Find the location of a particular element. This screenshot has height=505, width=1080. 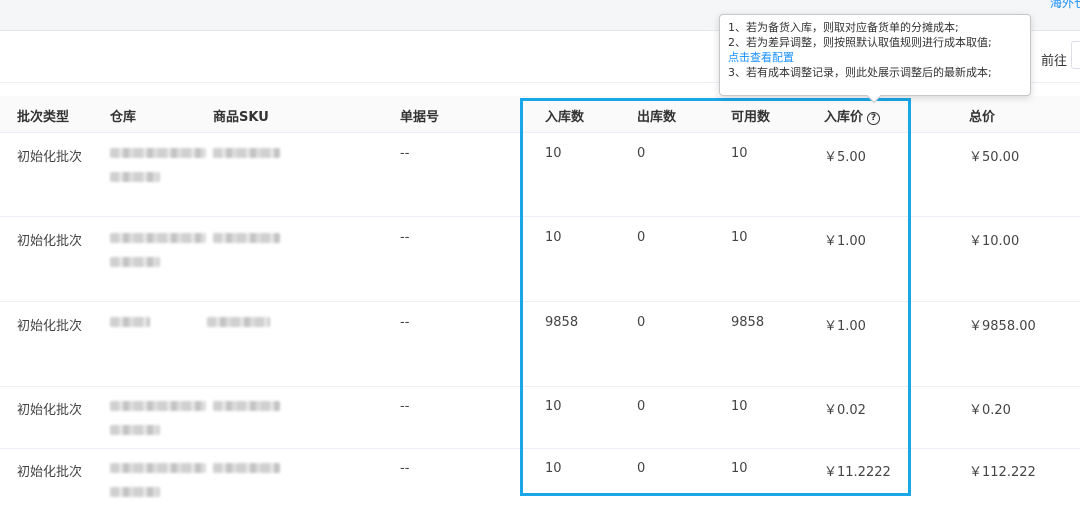

header-total: 总价 is located at coordinates (982, 117).